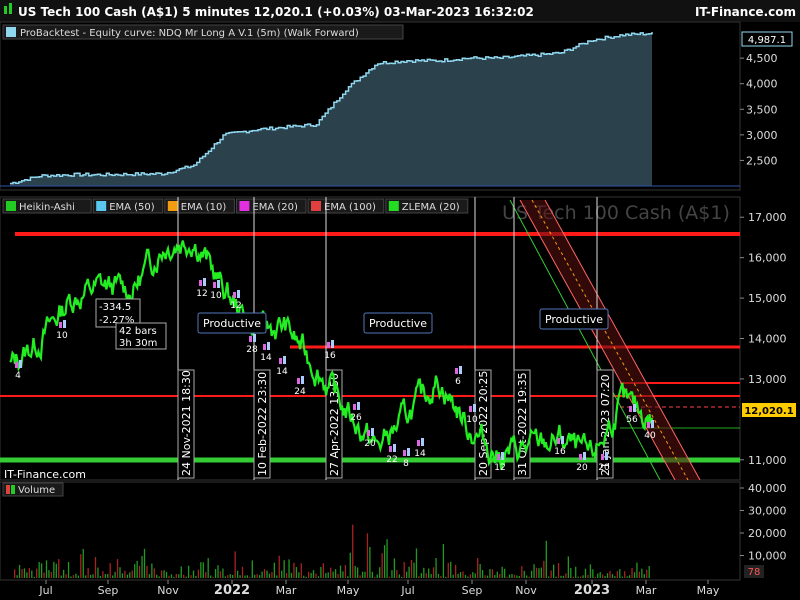 This screenshot has height=600, width=800. What do you see at coordinates (754, 572) in the screenshot?
I see `volume-last-value: 78` at bounding box center [754, 572].